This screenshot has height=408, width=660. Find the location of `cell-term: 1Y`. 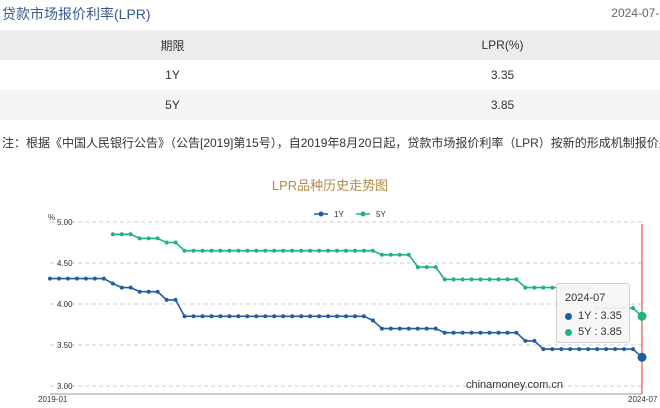

cell-term: 1Y is located at coordinates (172, 75).